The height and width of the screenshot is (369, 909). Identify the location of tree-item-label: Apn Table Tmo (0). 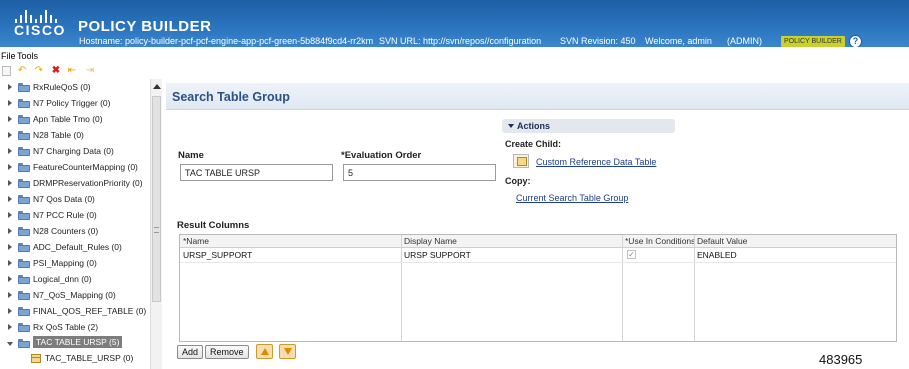
(68, 119).